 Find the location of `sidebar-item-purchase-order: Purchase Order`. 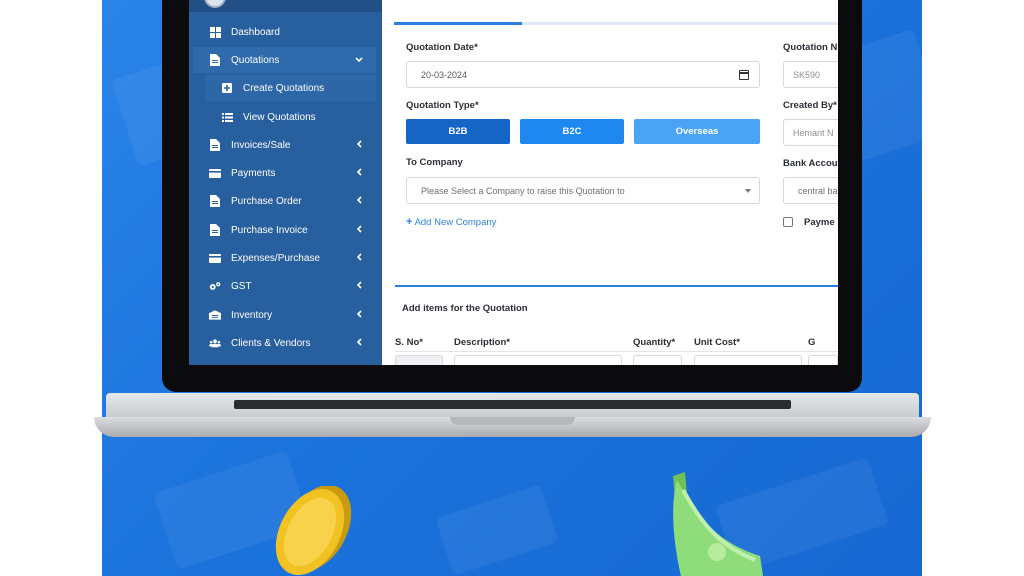

sidebar-item-purchase-order: Purchase Order is located at coordinates (284, 201).